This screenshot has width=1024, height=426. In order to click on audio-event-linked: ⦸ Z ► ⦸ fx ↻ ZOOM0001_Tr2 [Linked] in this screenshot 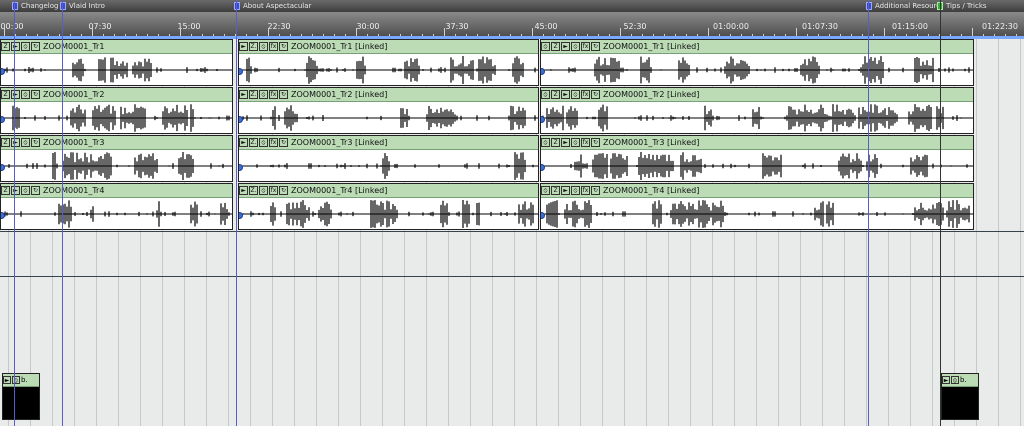, I will do `click(757, 110)`.